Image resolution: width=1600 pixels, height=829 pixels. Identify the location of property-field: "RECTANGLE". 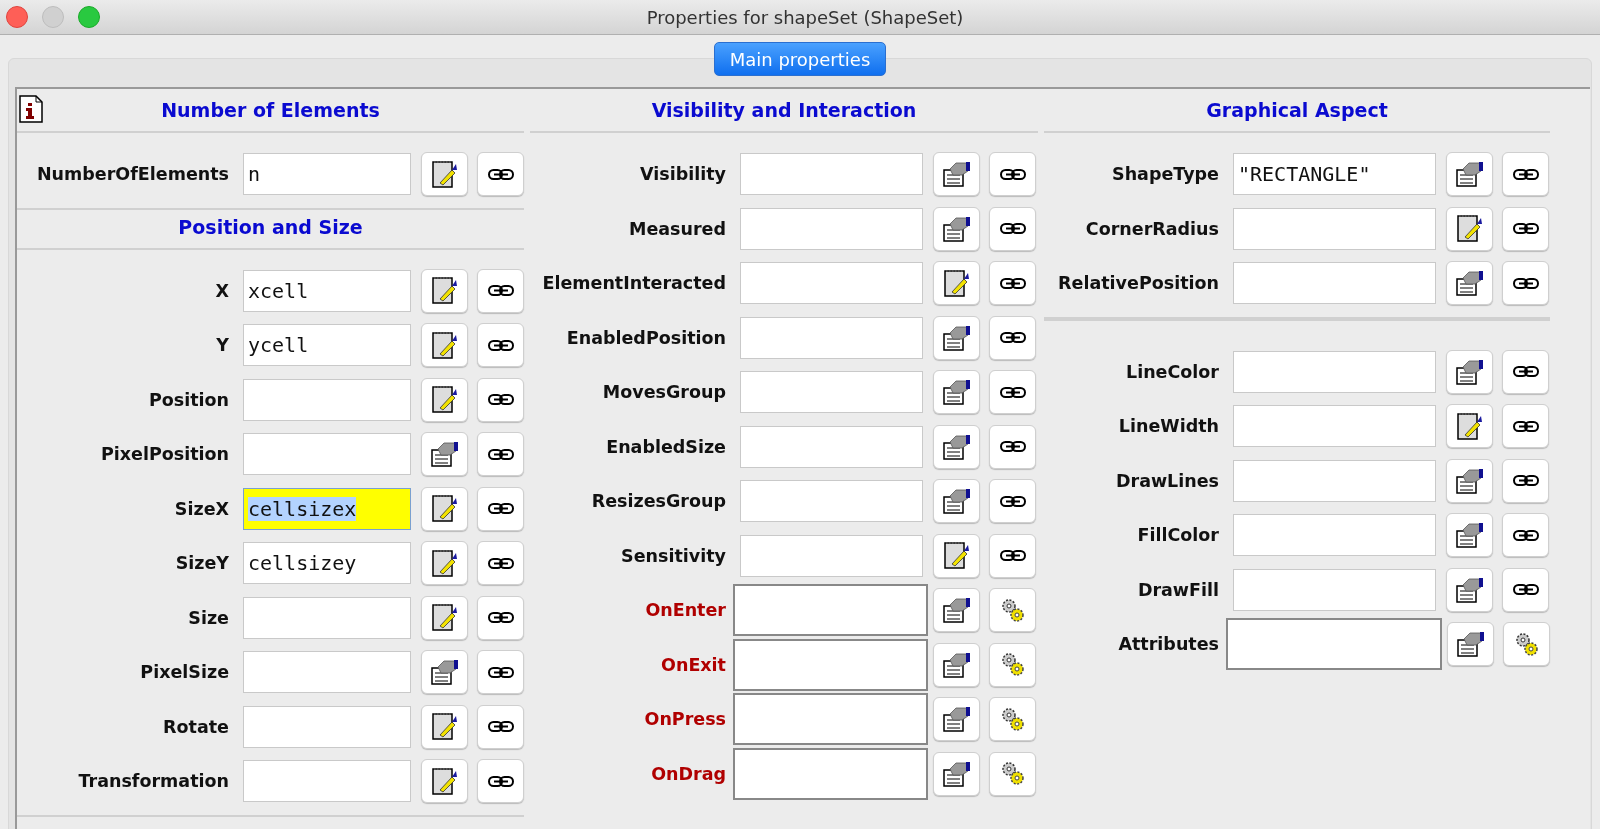
(1334, 174).